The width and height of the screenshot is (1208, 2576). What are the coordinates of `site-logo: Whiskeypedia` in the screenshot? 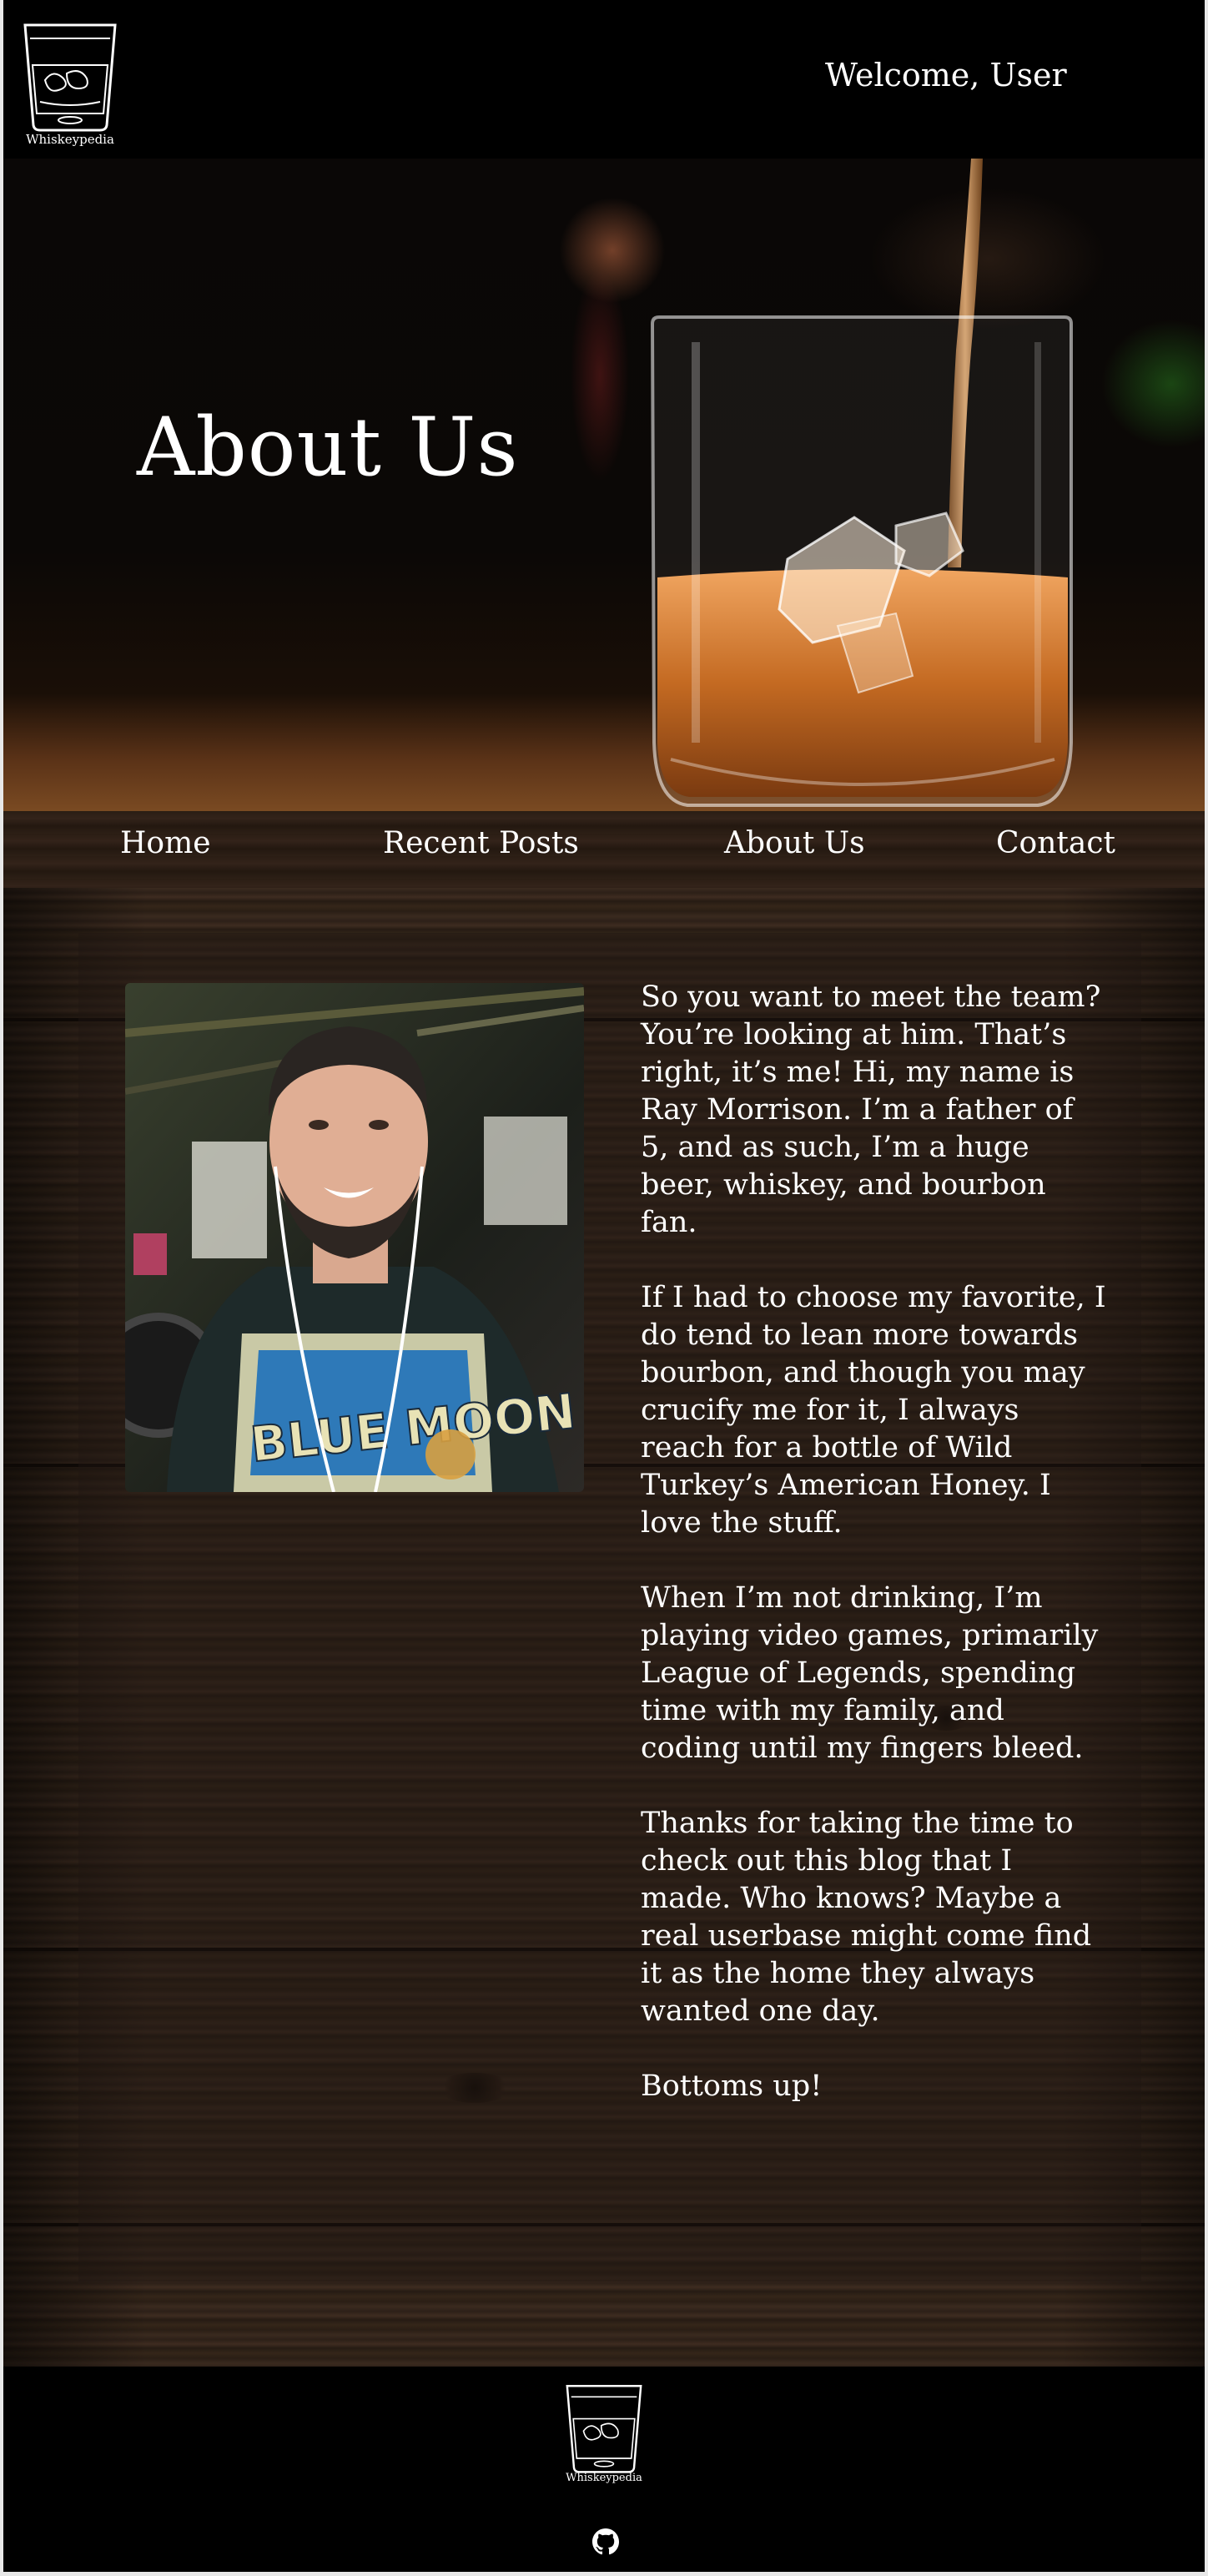 It's located at (70, 86).